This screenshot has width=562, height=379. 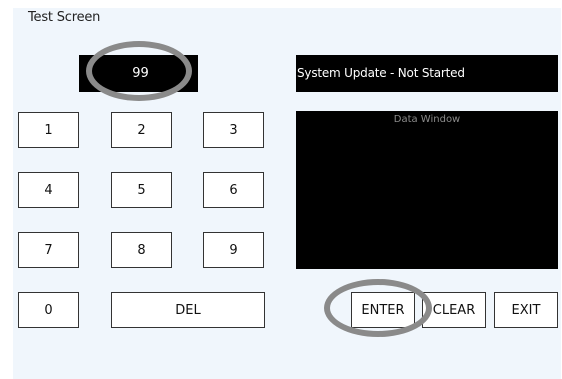 I want to click on exit-button: EXIT, so click(x=526, y=310).